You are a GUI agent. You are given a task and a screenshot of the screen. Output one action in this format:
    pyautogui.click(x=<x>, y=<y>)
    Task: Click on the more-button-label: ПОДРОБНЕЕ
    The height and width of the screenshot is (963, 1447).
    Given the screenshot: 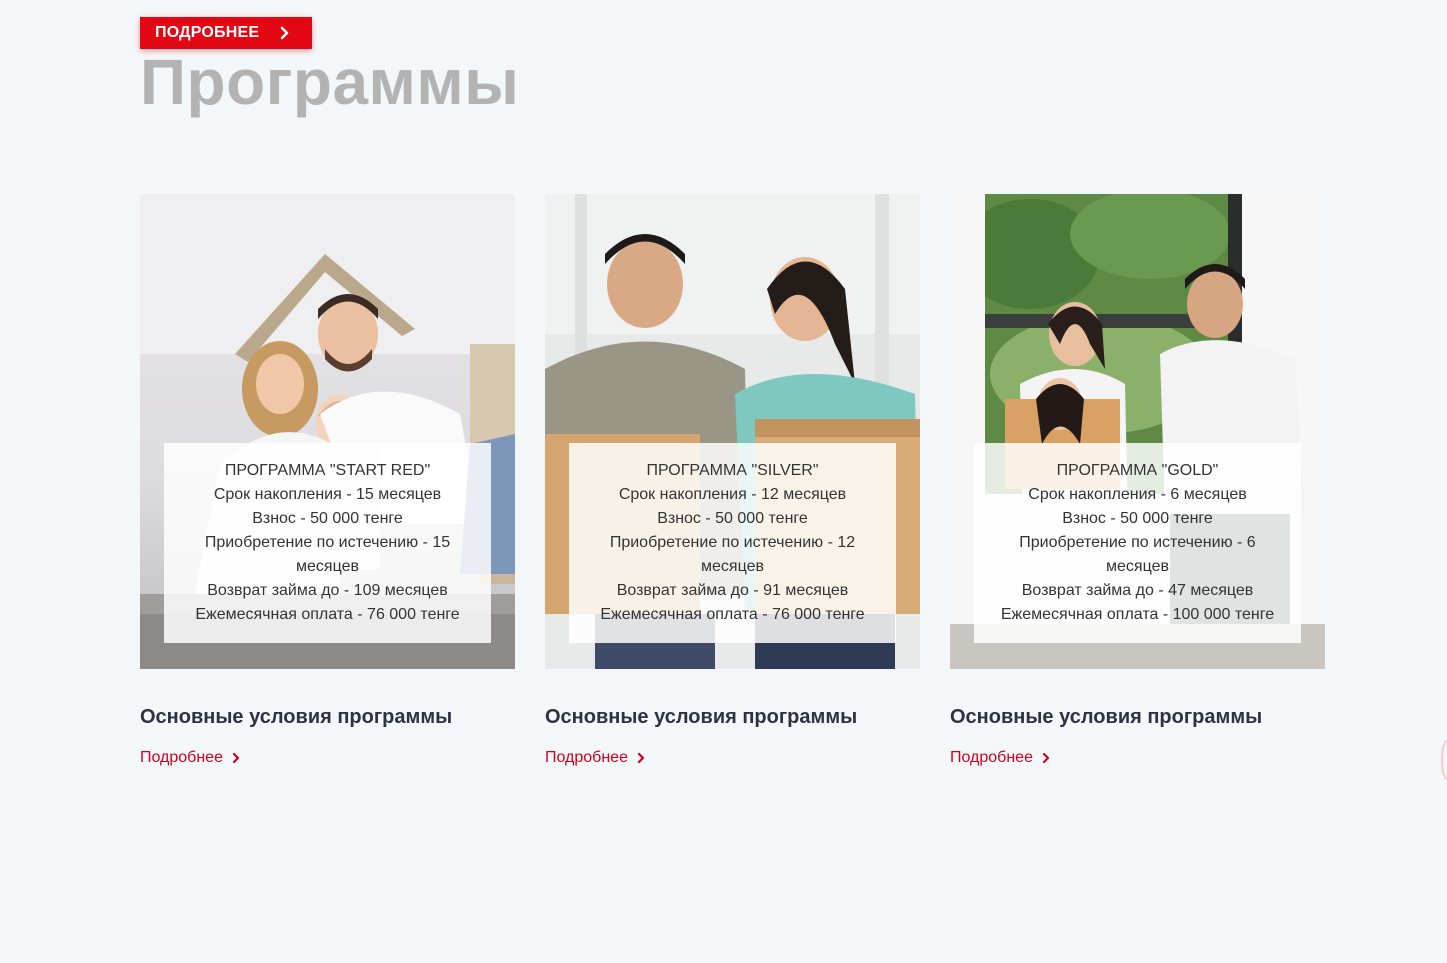 What is the action you would take?
    pyautogui.click(x=207, y=32)
    